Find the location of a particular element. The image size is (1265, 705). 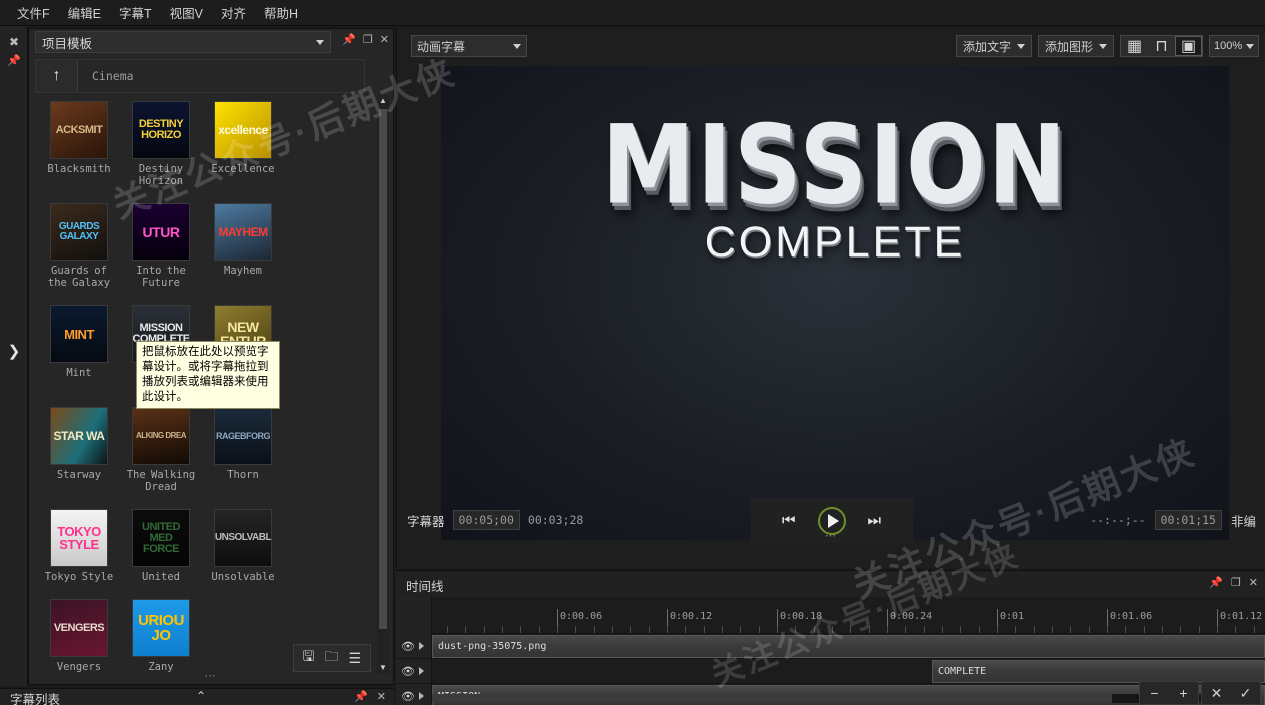

collapse-icon: ⌃ is located at coordinates (201, 696).